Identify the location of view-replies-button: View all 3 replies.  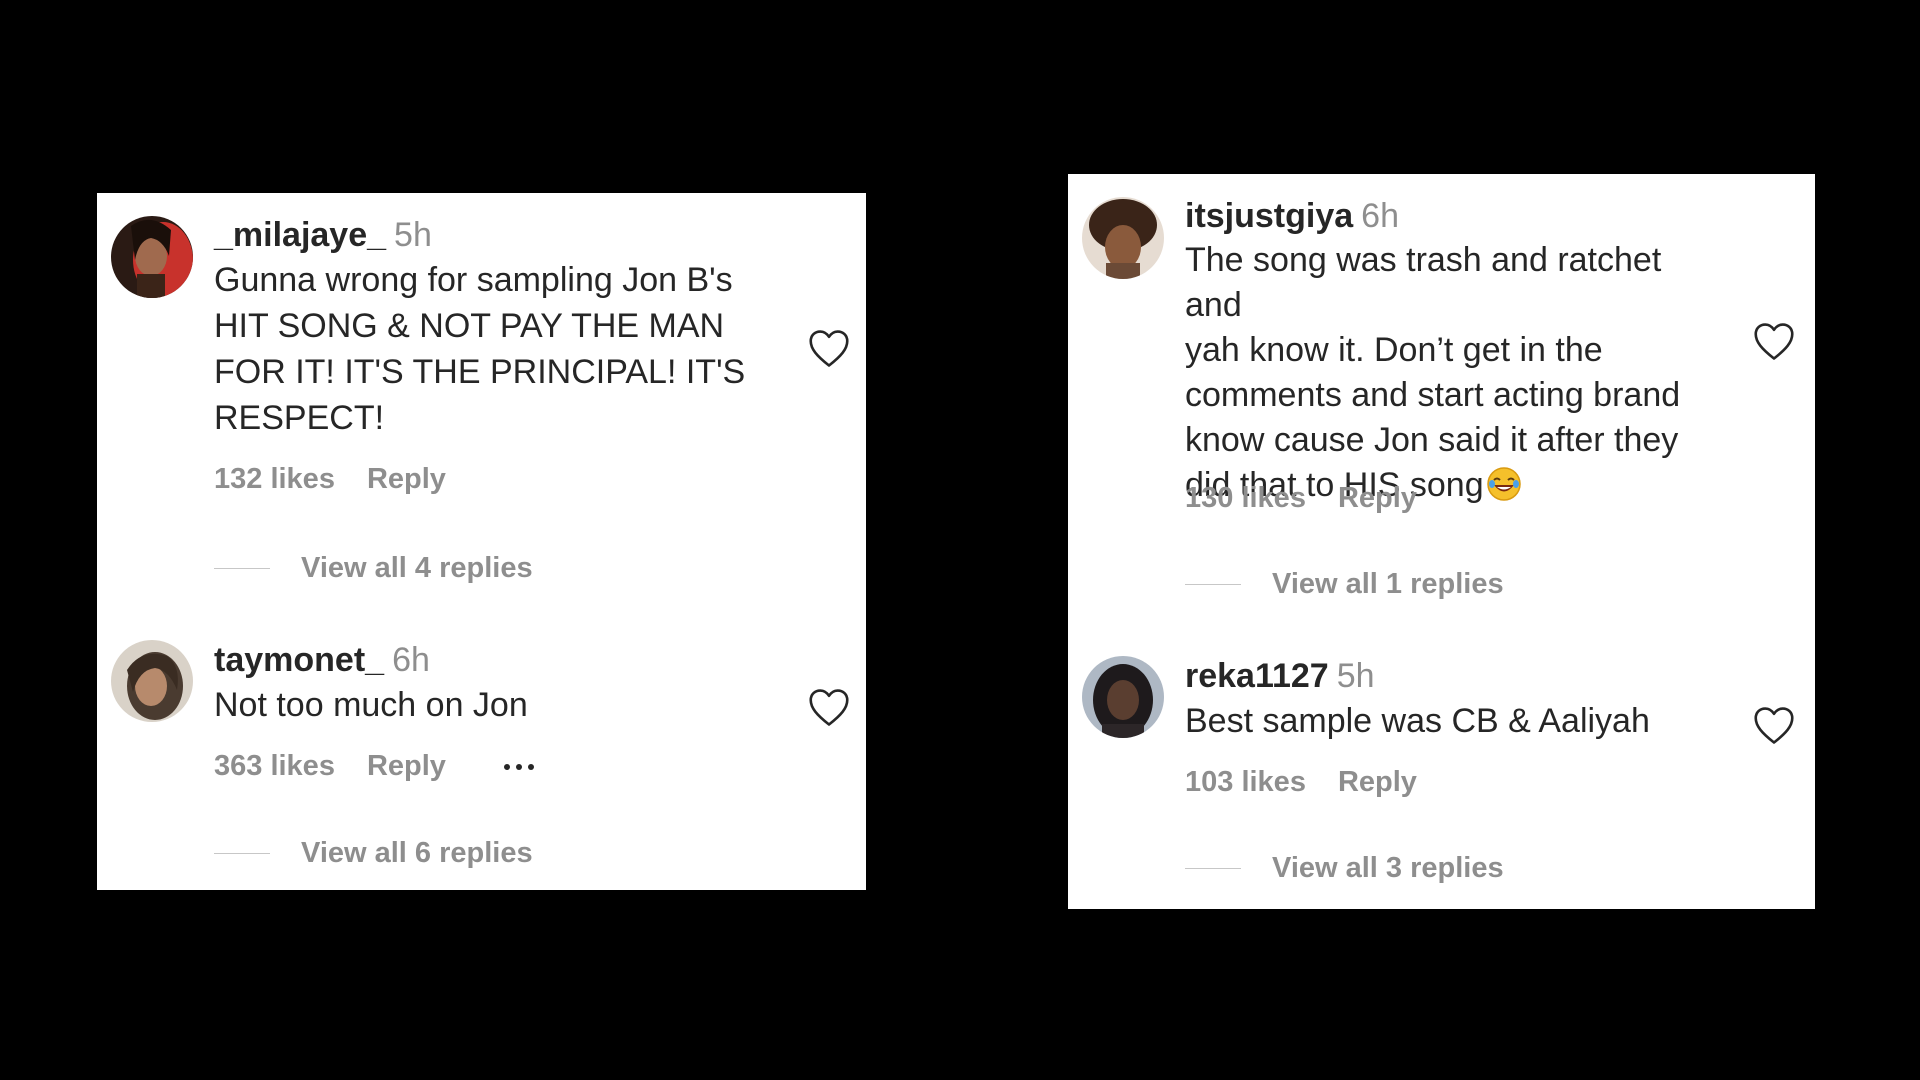
(1344, 868).